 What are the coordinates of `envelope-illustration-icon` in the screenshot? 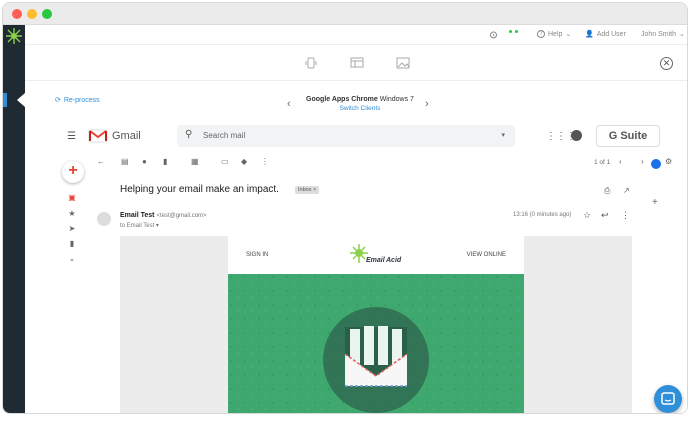 It's located at (376, 343).